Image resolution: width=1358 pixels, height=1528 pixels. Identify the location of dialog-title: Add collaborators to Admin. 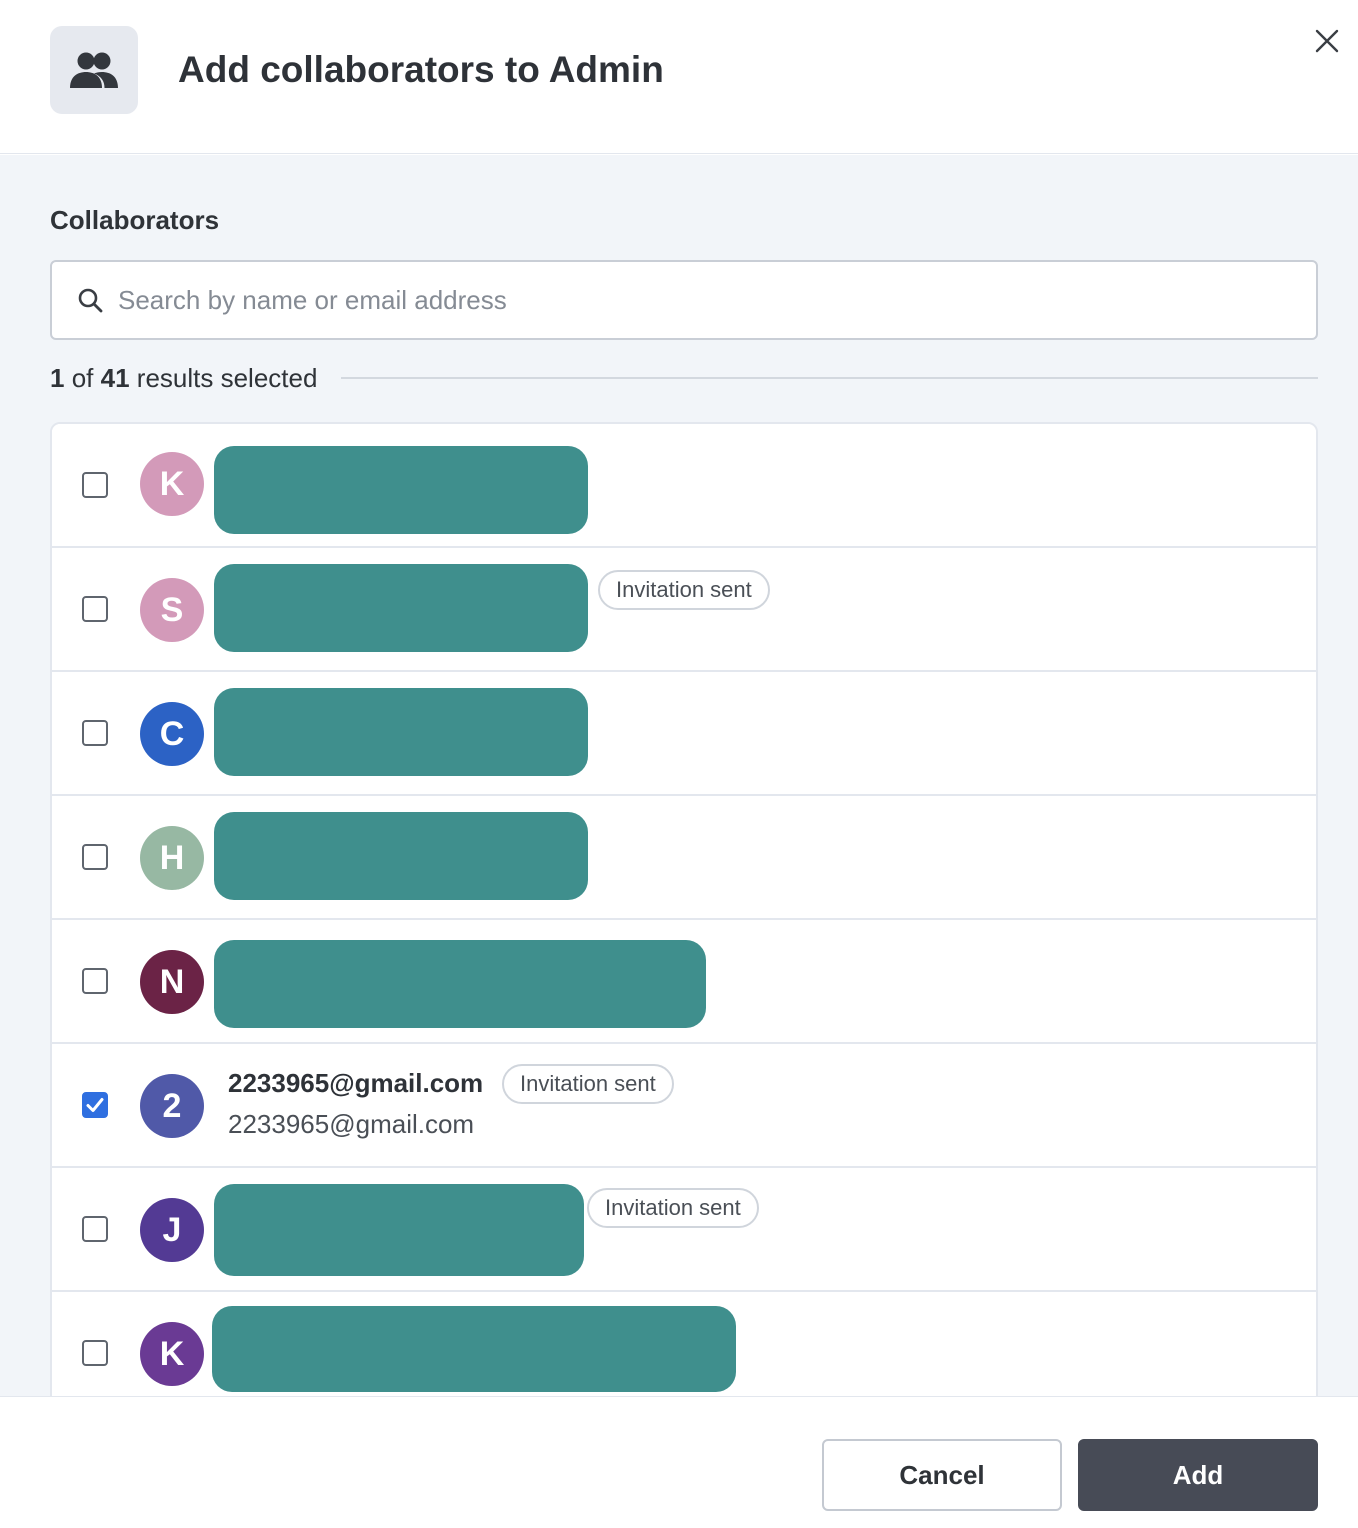
(421, 69).